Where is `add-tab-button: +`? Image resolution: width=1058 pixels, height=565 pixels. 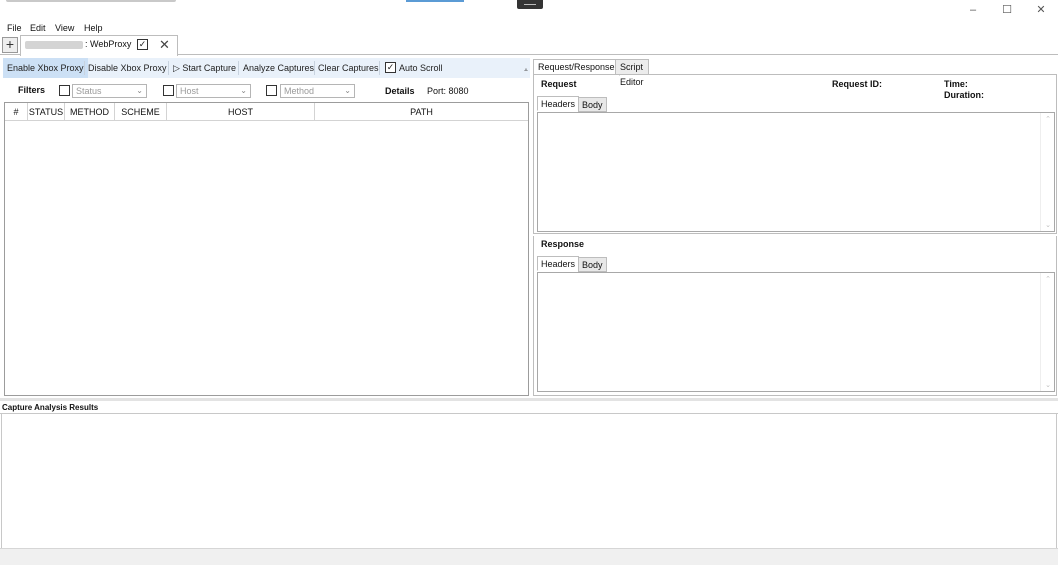
add-tab-button: + is located at coordinates (10, 45).